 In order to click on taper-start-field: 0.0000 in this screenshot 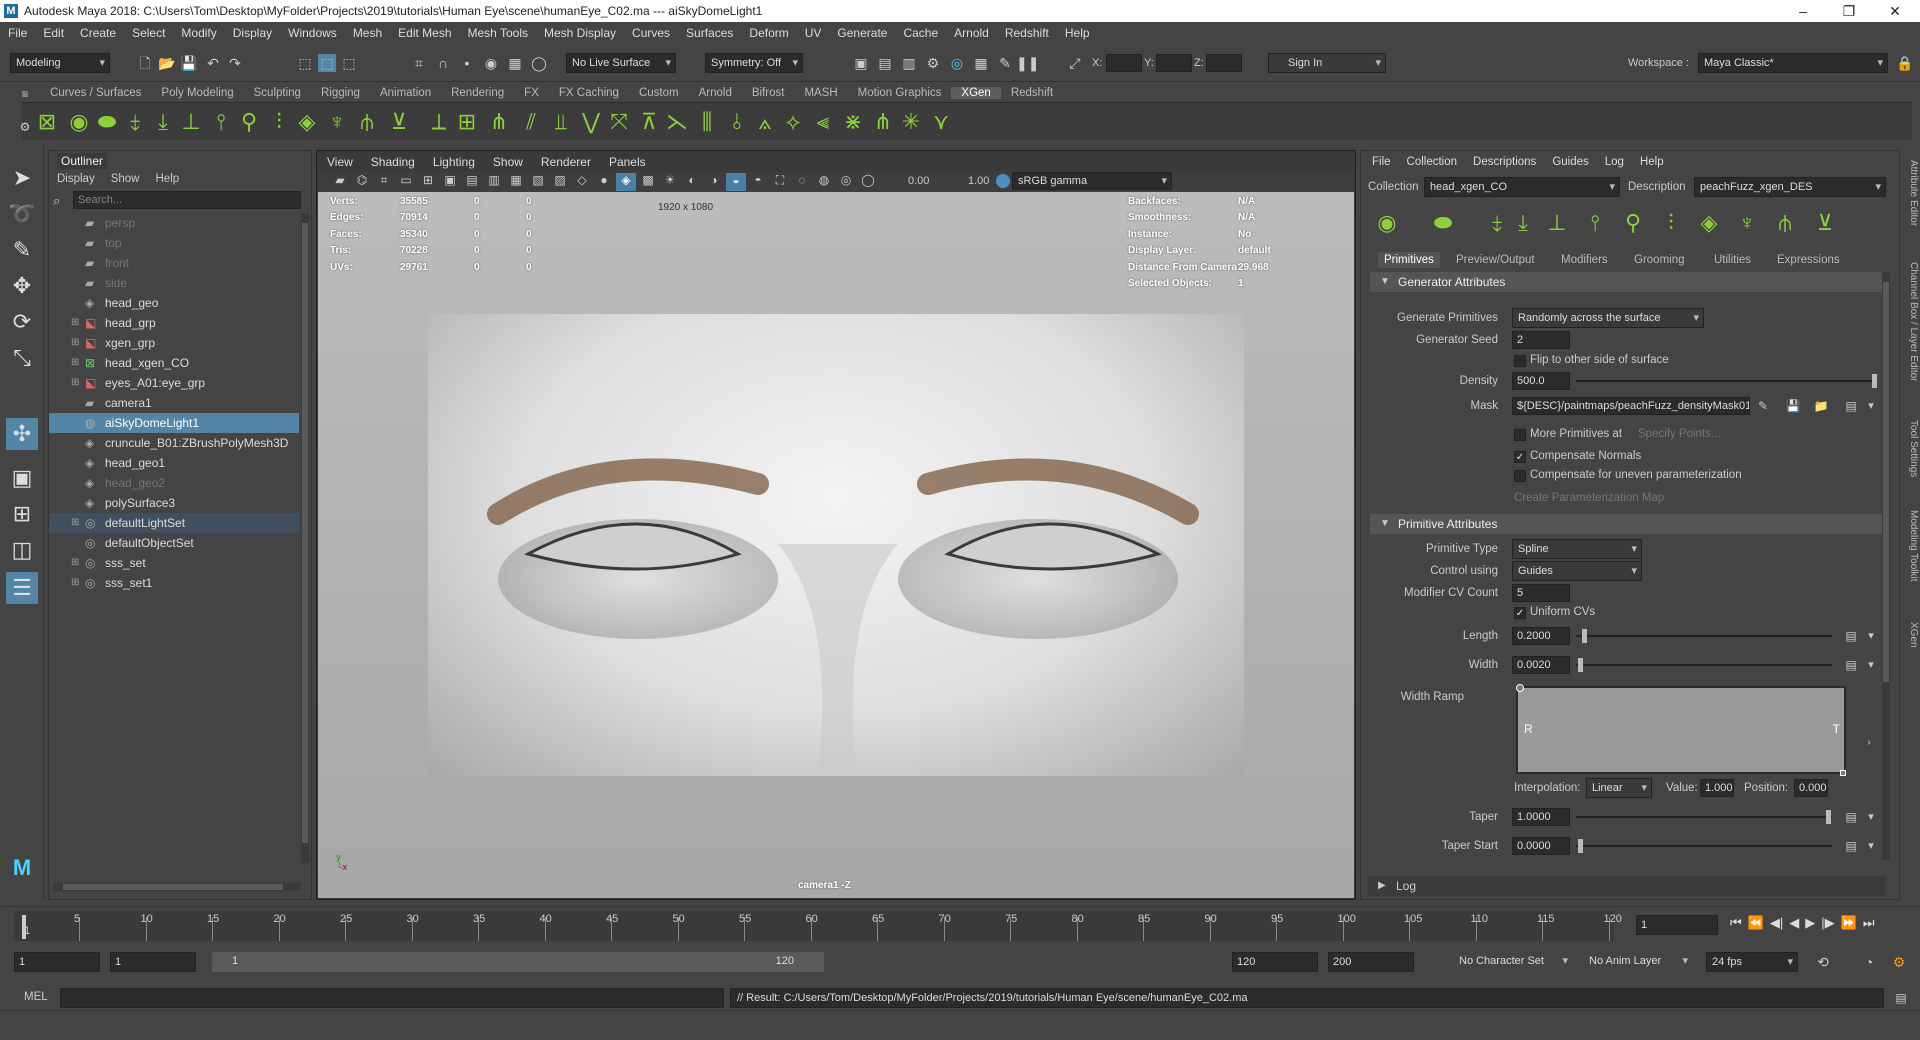, I will do `click(1541, 846)`.